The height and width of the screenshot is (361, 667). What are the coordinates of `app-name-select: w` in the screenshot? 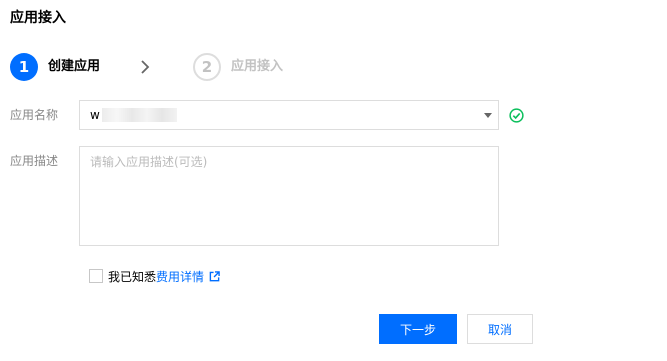 It's located at (289, 115).